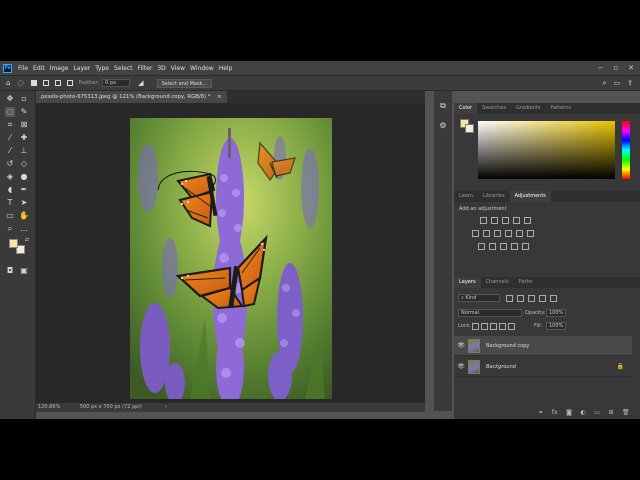 This screenshot has height=480, width=640. I want to click on color-lookup-icon, so click(530, 233).